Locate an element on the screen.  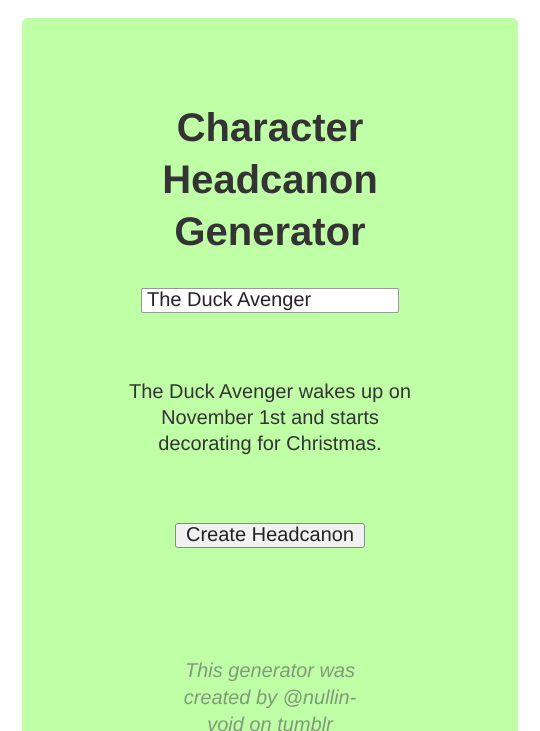
headcanon-text: The Duck Avenger wakes up on November 1st and starts decorating for Christmas. is located at coordinates (270, 418).